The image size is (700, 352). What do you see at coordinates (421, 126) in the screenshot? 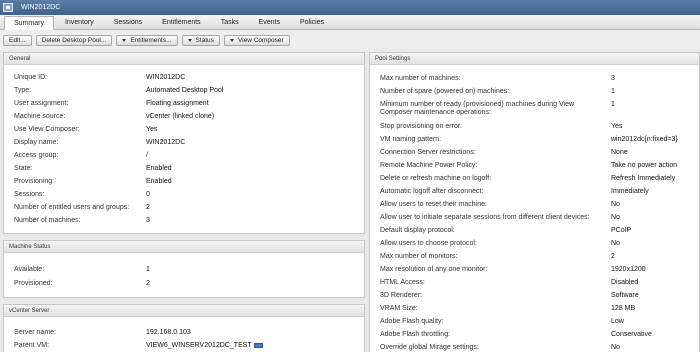
I see `pool-setting-label: Stop provisioning on error:` at bounding box center [421, 126].